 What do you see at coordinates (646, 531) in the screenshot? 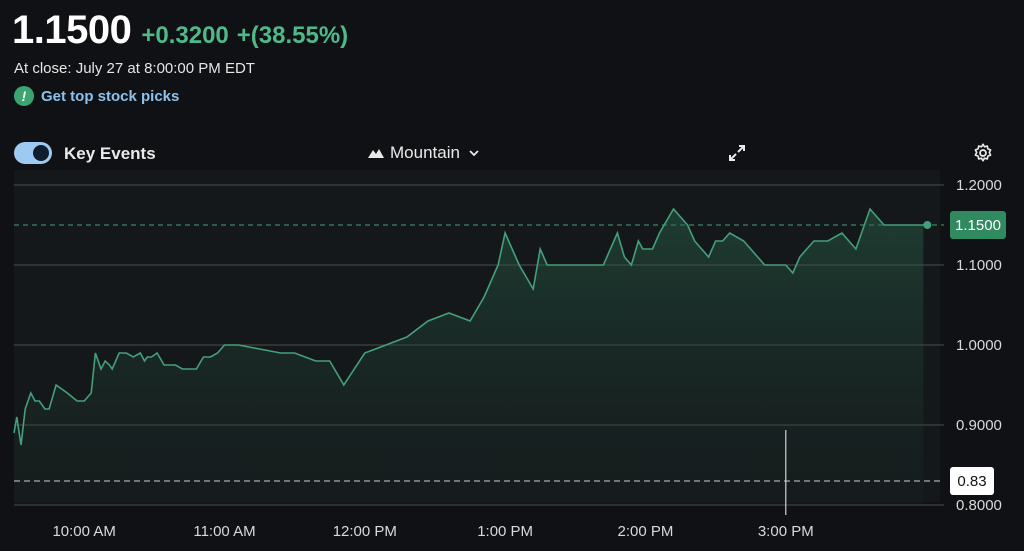
I see `x-tick-label: 2:00 PM` at bounding box center [646, 531].